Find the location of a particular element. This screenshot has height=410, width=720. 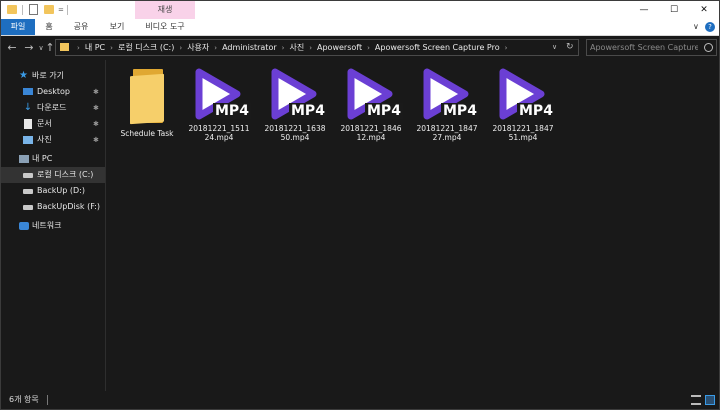

close-button: ✕ is located at coordinates (704, 10).